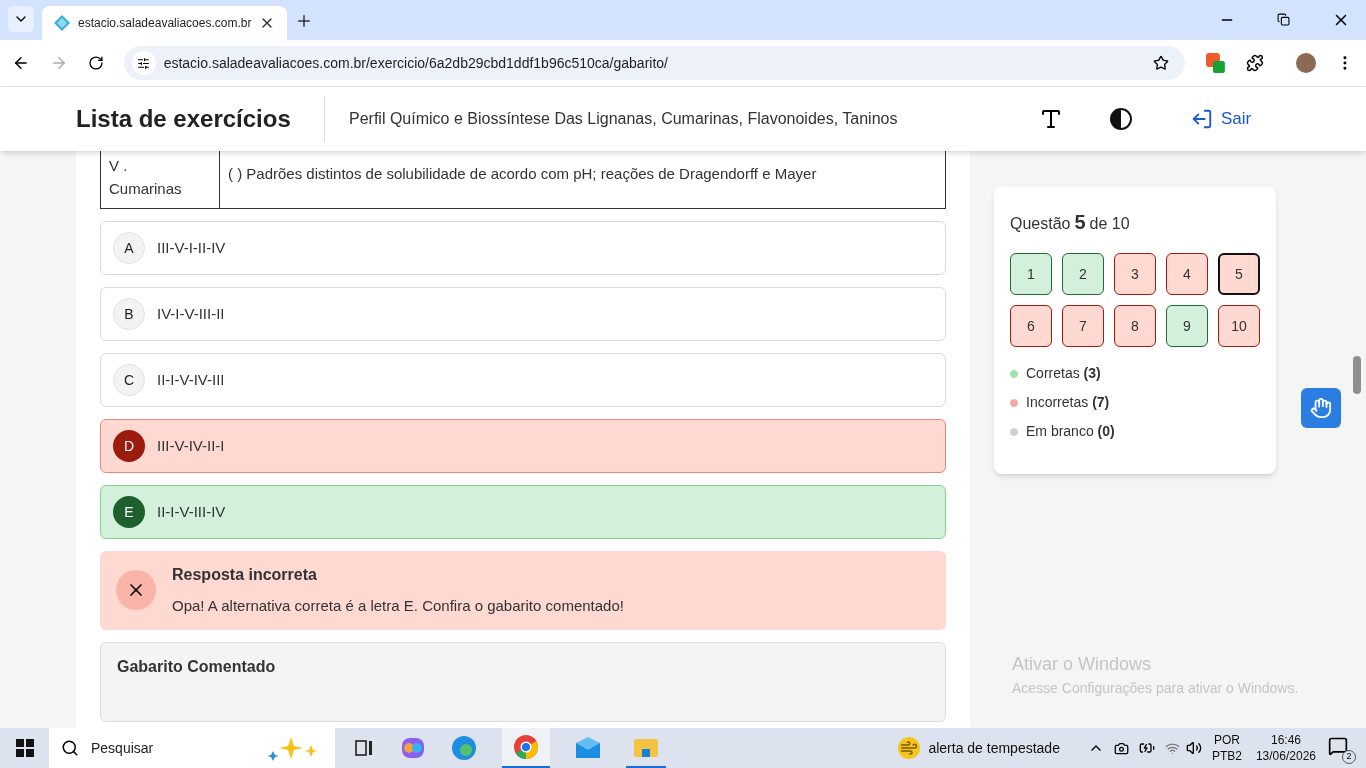  I want to click on question-button: 9, so click(1187, 326).